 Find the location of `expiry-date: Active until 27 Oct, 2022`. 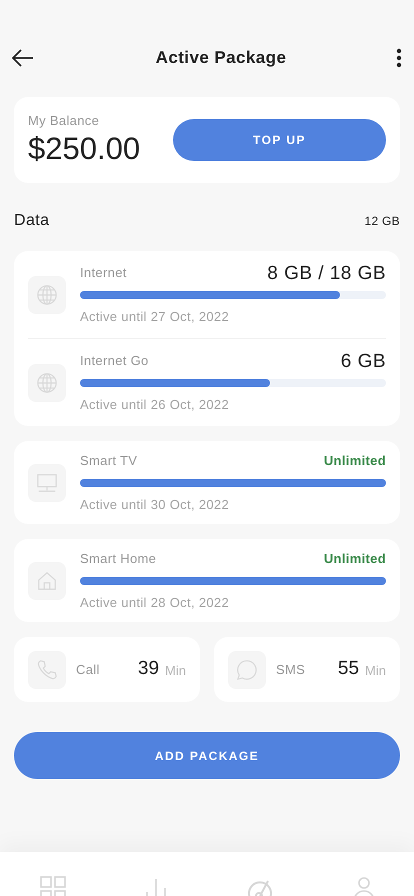

expiry-date: Active until 27 Oct, 2022 is located at coordinates (155, 317).